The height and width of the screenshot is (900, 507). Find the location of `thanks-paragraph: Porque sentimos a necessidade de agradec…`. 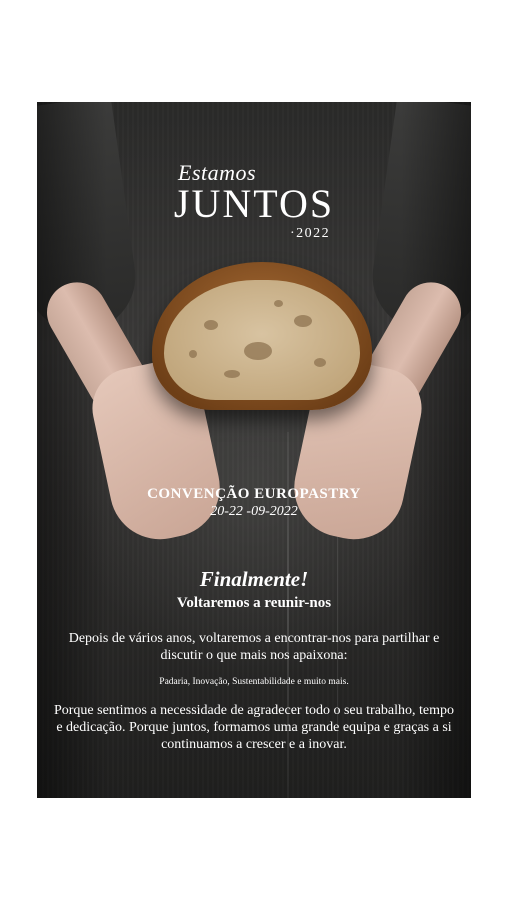

thanks-paragraph: Porque sentimos a necessidade de agradec… is located at coordinates (254, 727).